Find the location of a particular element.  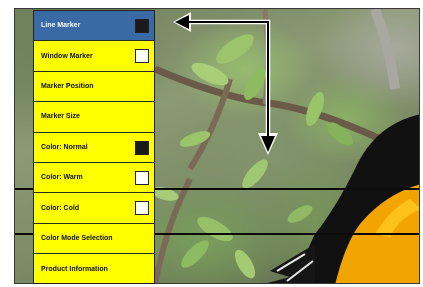

menu-item-color-cold: Color: Cold is located at coordinates (94, 208).